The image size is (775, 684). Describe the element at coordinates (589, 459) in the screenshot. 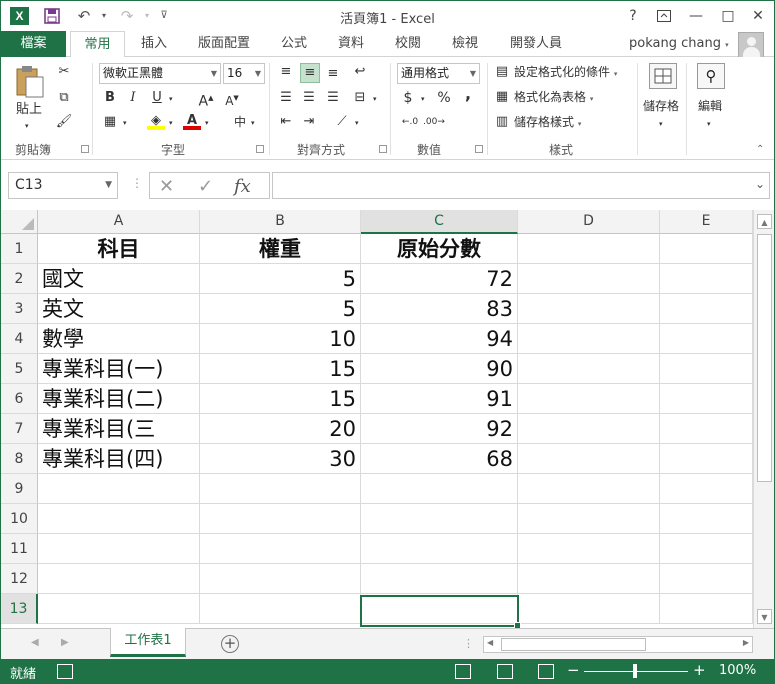

I see `cell-d8` at that location.